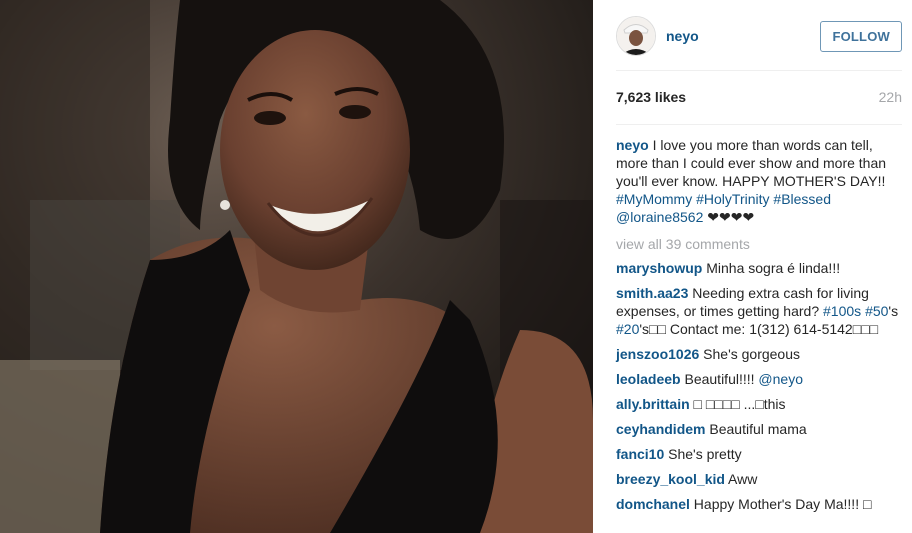 This screenshot has width=912, height=533. Describe the element at coordinates (651, 97) in the screenshot. I see `like-count: 7,623 likes` at that location.